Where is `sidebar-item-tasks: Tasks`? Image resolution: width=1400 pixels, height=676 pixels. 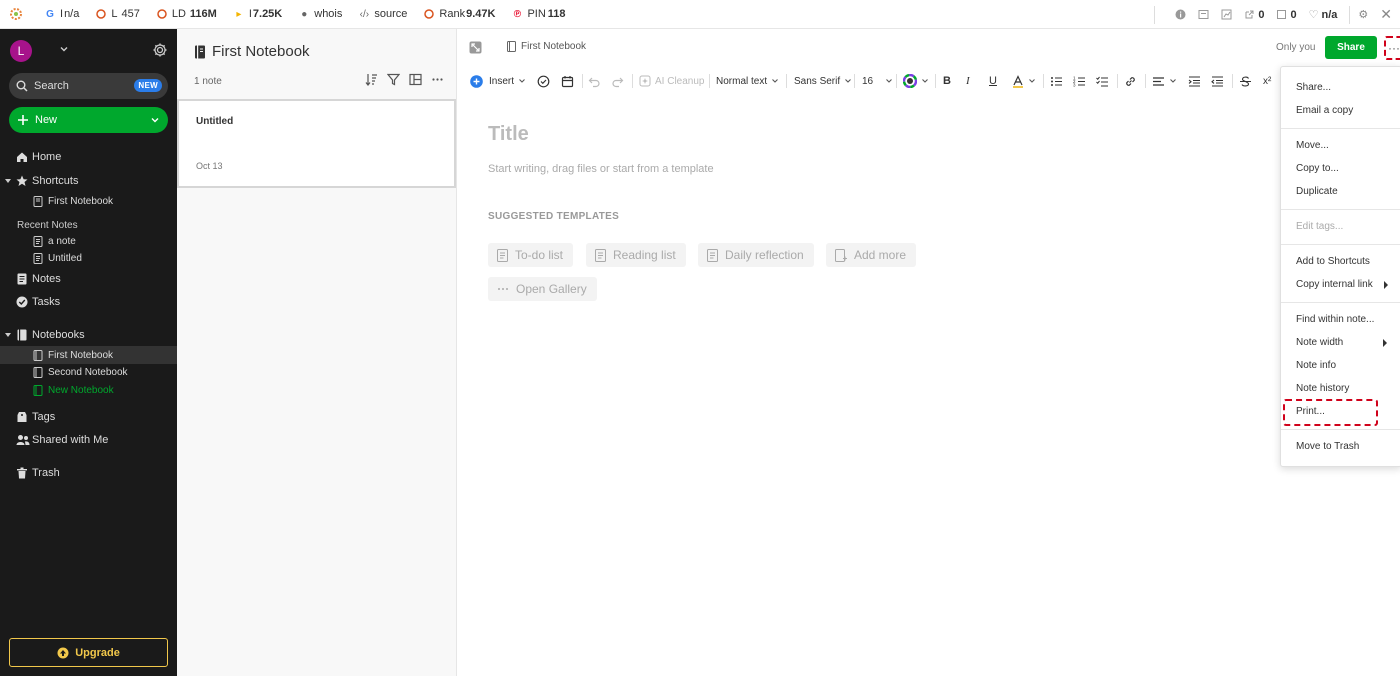 sidebar-item-tasks: Tasks is located at coordinates (88, 302).